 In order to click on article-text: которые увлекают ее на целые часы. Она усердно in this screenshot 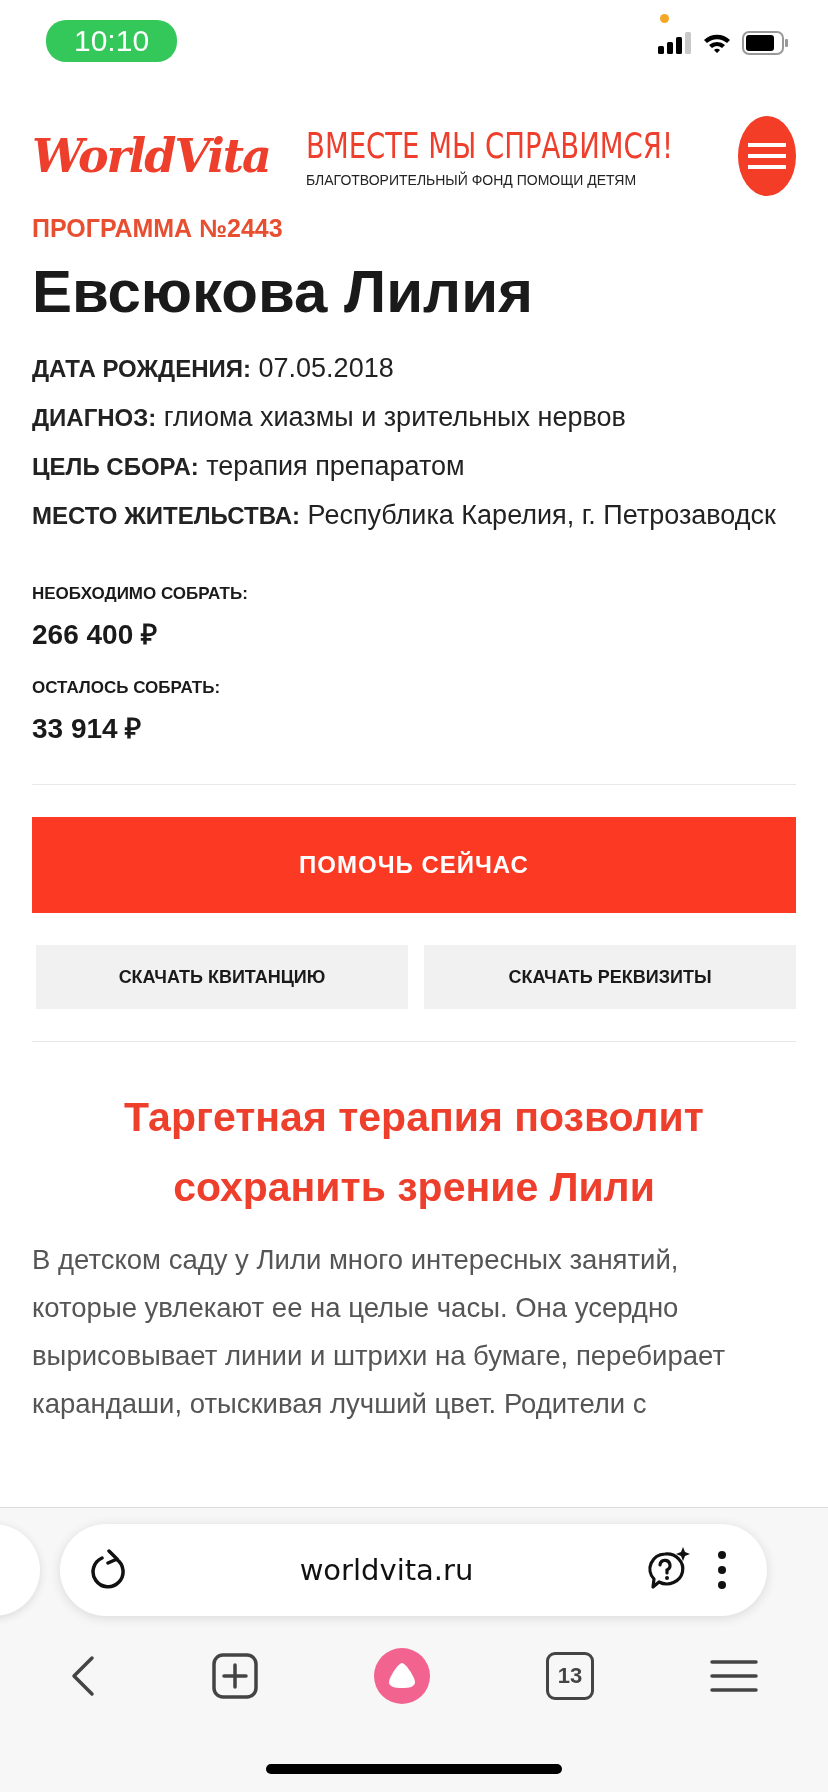, I will do `click(355, 1308)`.